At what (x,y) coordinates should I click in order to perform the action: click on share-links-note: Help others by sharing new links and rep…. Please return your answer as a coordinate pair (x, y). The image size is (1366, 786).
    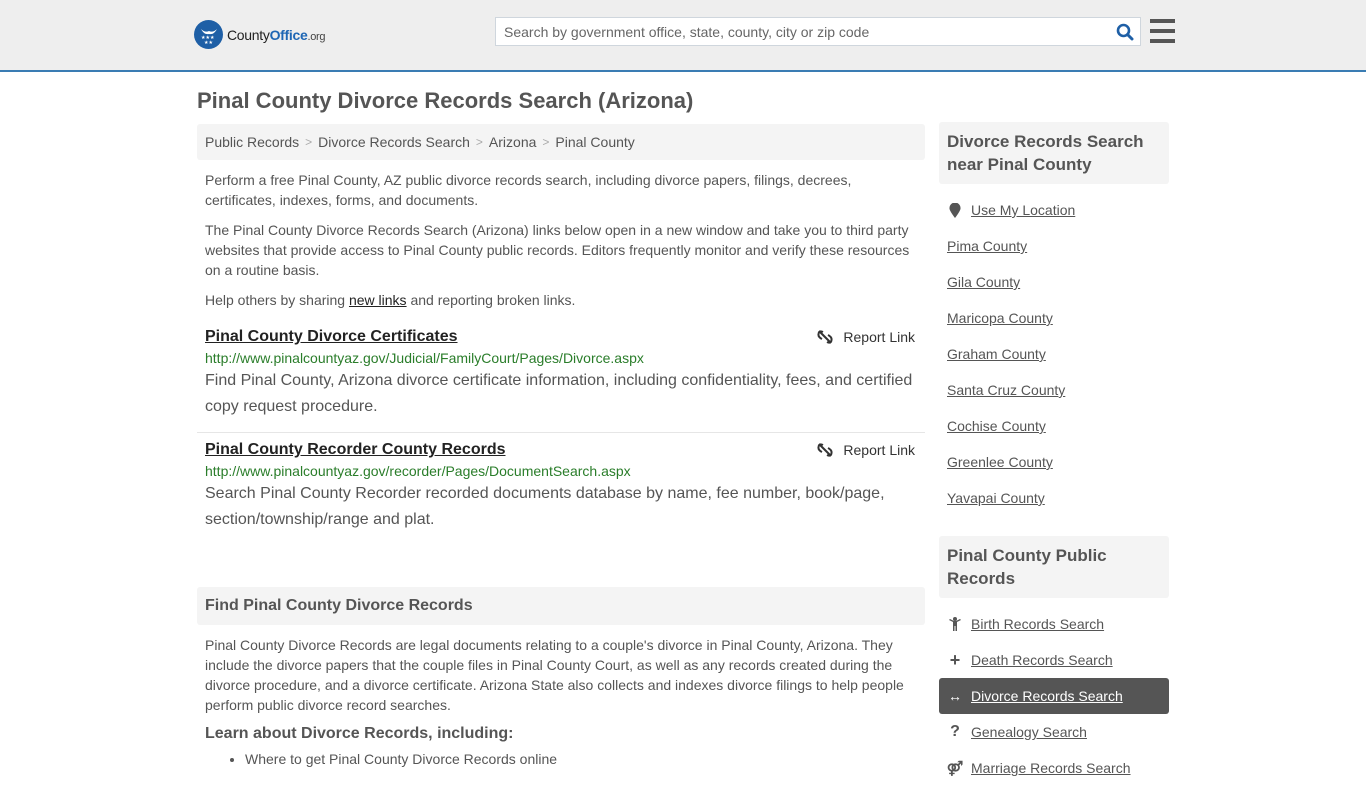
    Looking at the image, I should click on (390, 300).